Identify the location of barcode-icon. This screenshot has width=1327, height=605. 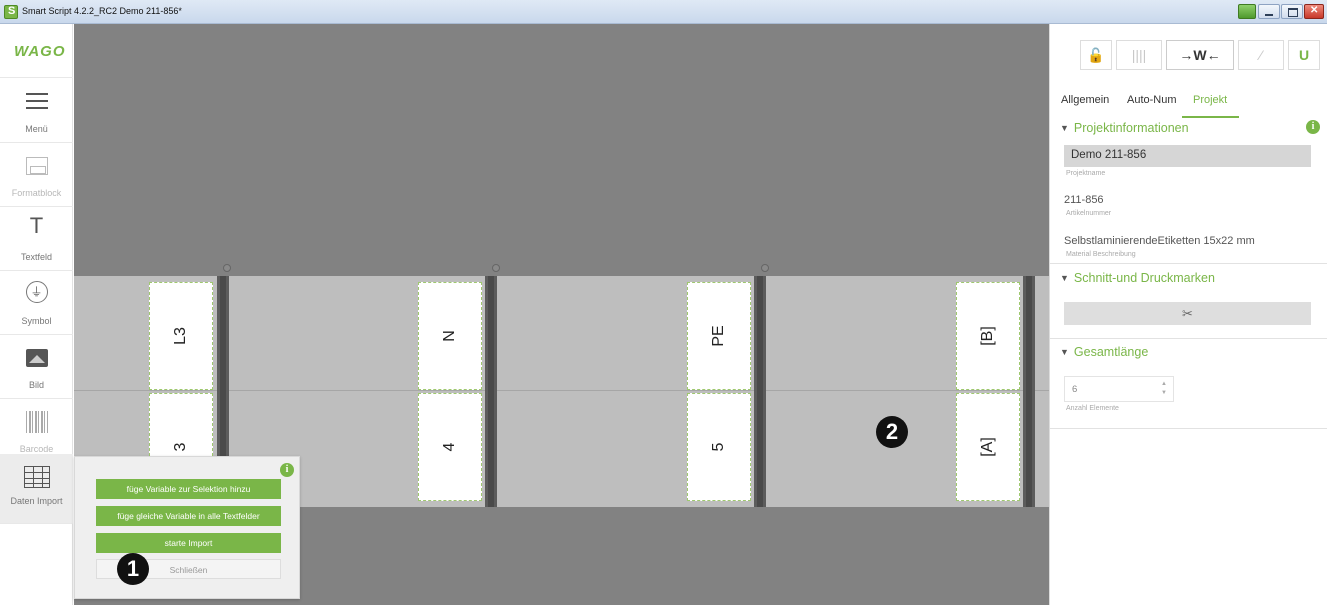
(36, 422).